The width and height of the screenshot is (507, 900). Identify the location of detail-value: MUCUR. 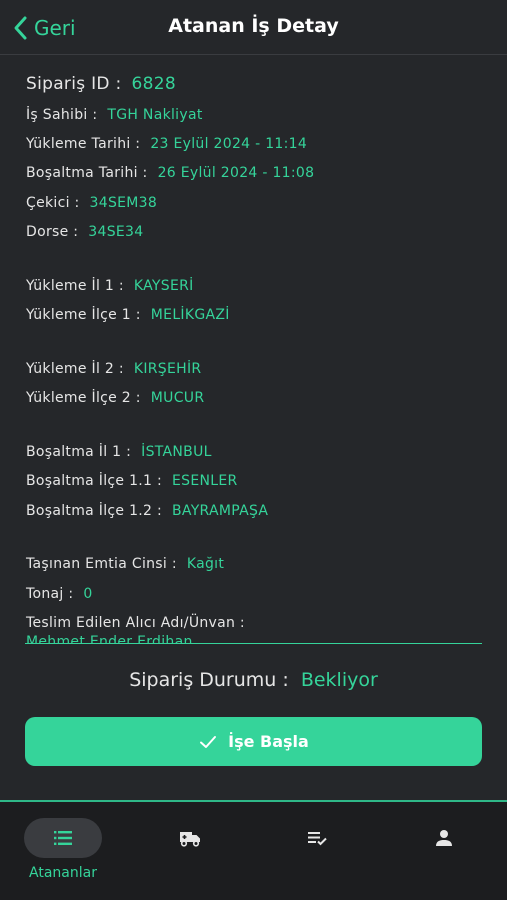
(177, 398).